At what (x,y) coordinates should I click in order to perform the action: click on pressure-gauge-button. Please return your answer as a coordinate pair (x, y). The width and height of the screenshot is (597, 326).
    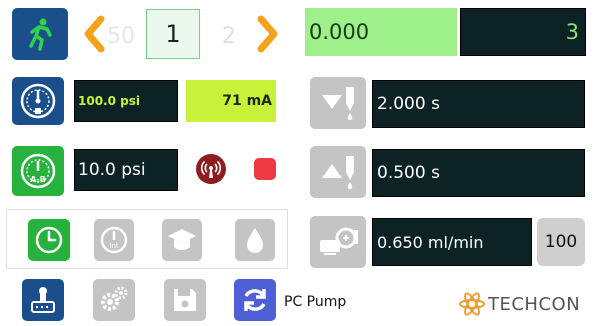
    Looking at the image, I should click on (38, 101).